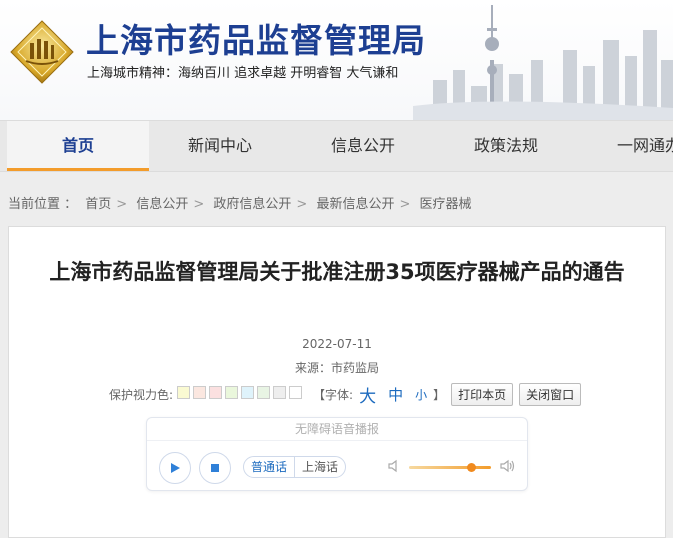 The height and width of the screenshot is (538, 673). What do you see at coordinates (550, 394) in the screenshot?
I see `close-window-button: 关闭窗口` at bounding box center [550, 394].